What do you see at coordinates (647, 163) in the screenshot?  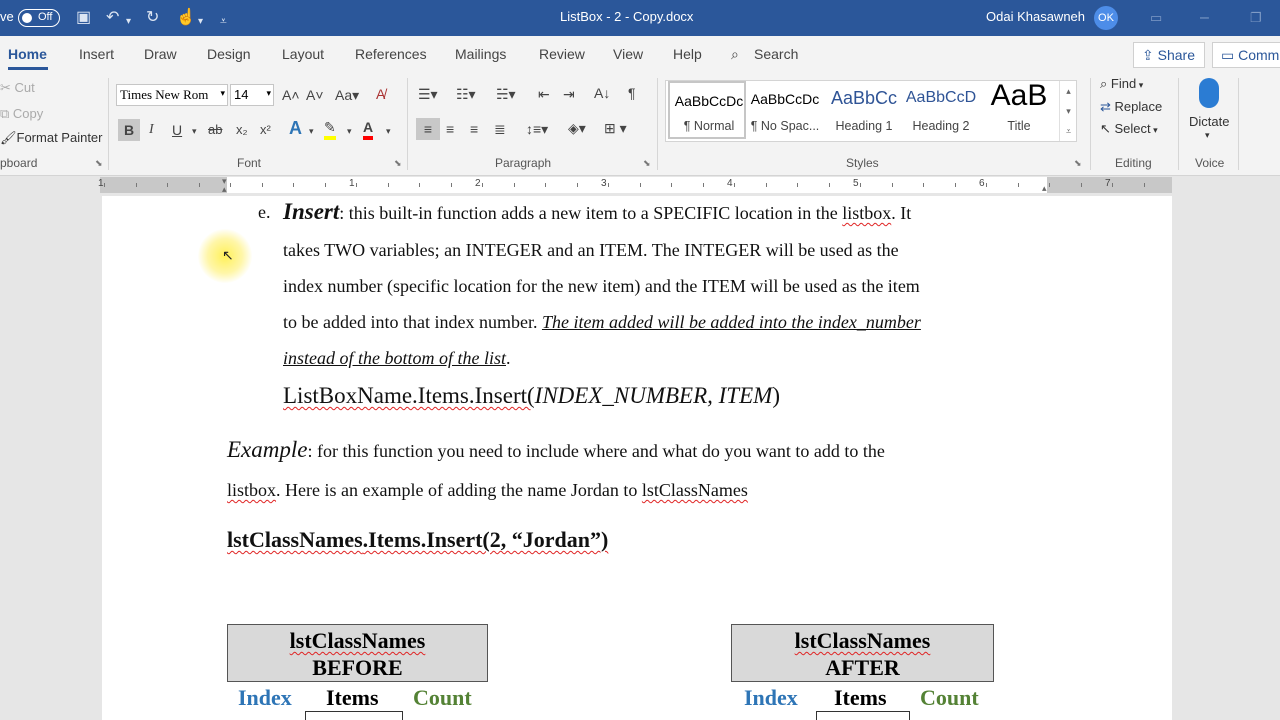 I see `paragraph-launcher-icon: ⬊` at bounding box center [647, 163].